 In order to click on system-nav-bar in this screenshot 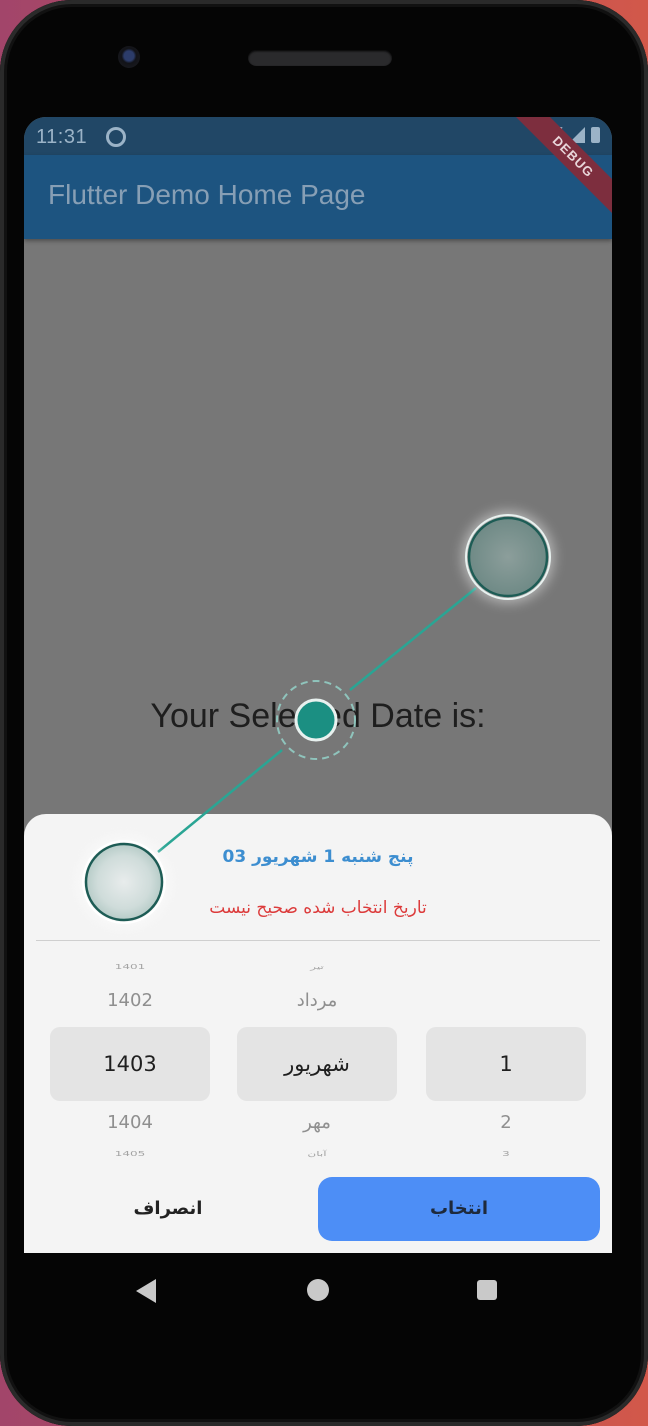, I will do `click(318, 1290)`.